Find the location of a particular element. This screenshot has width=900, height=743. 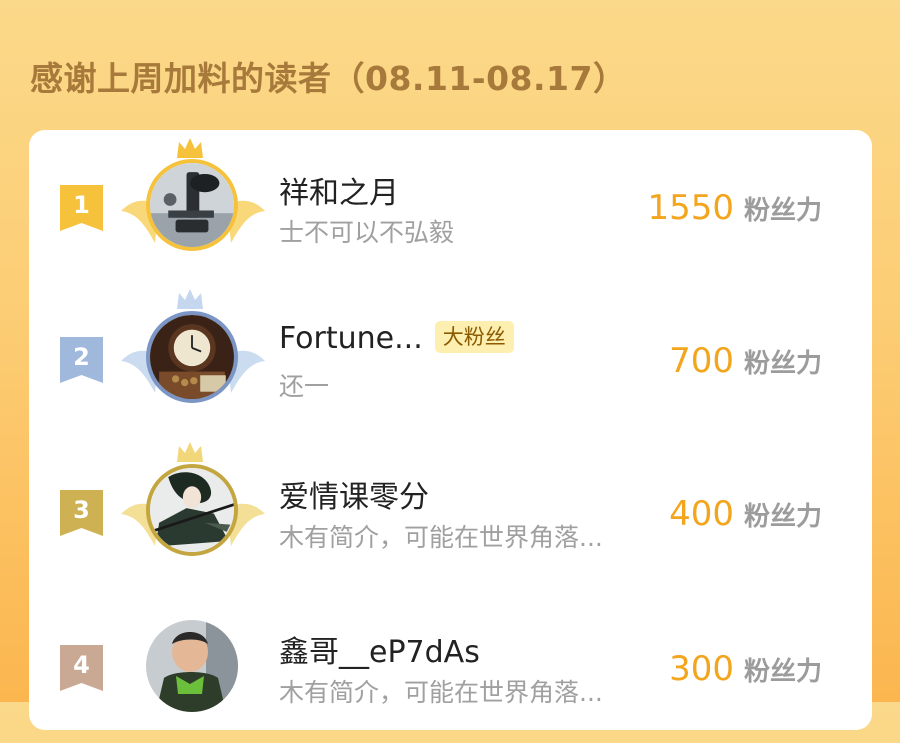

fan-power: 700 粉丝力 is located at coordinates (745, 361).